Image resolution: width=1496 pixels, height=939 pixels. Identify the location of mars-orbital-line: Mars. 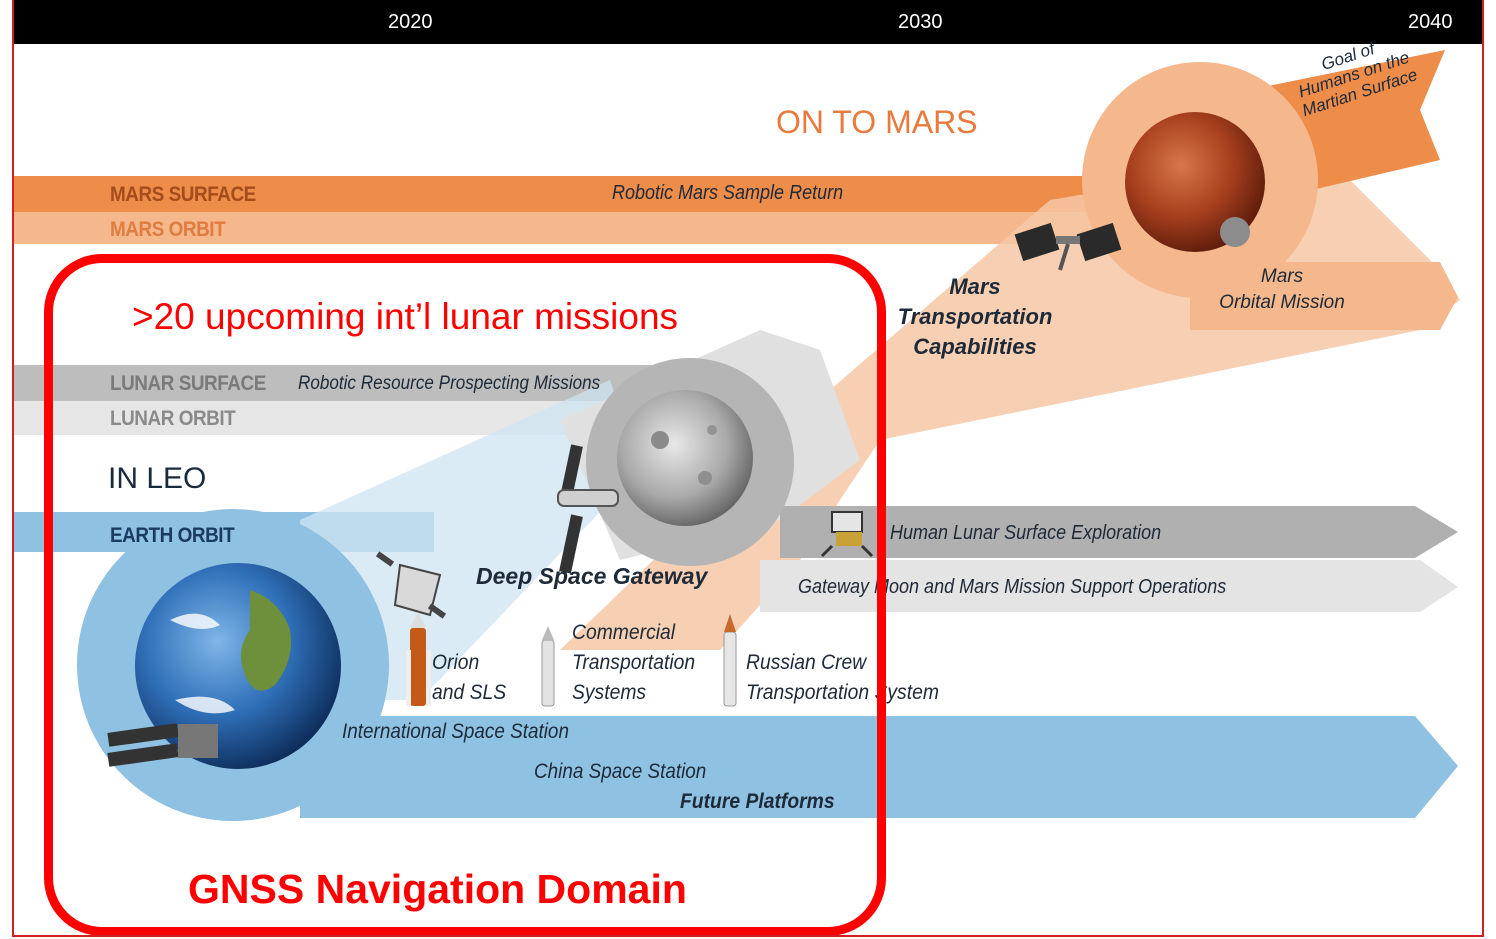
(1282, 276).